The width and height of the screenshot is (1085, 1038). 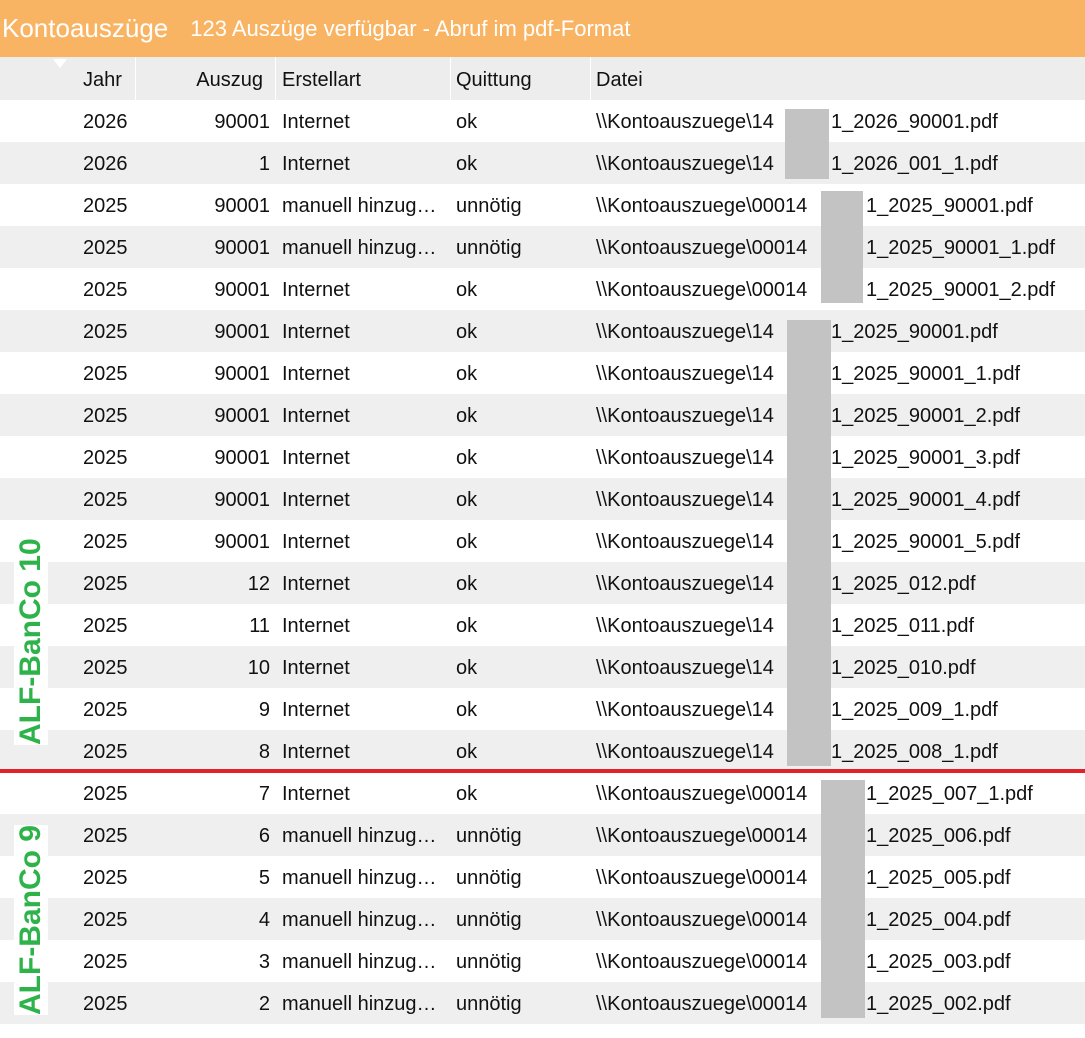 I want to click on cell-datei: \\Kontoauszuege\14 1_2025_90001_2.pdf, so click(x=840, y=415).